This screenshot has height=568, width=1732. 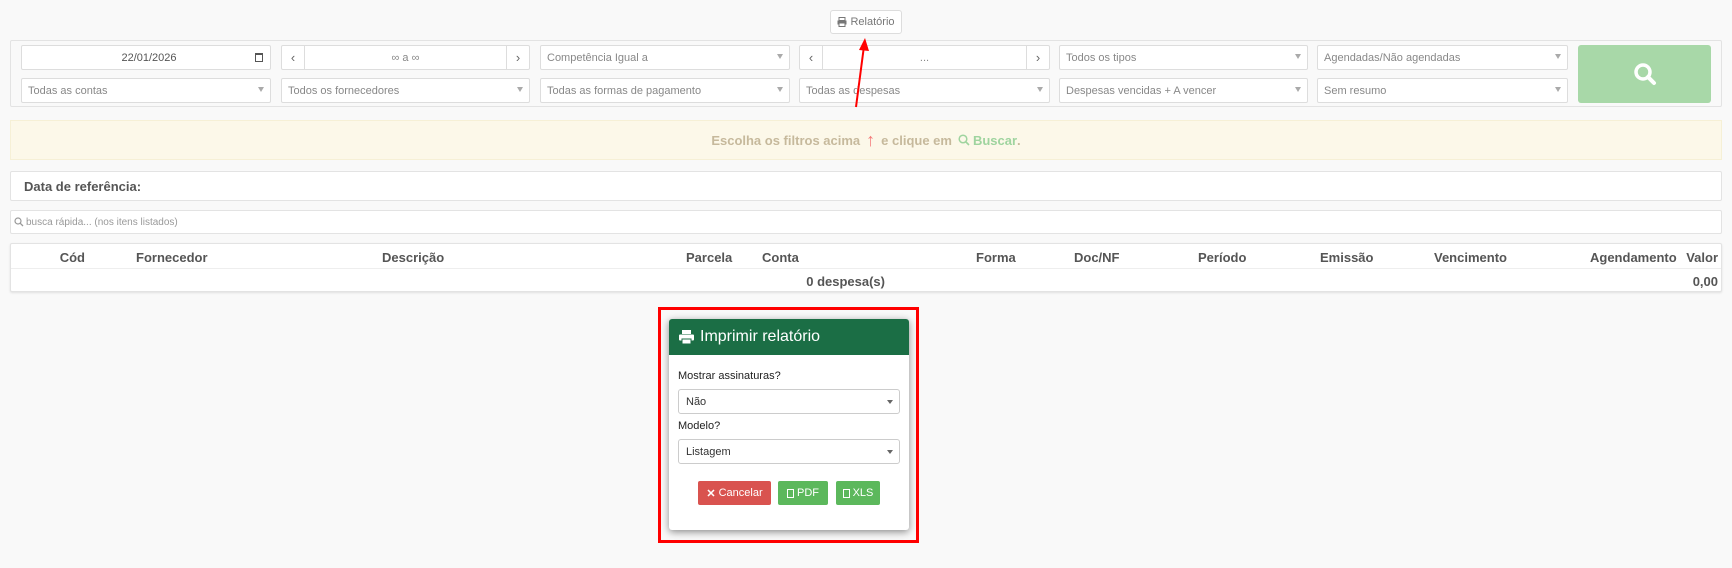 What do you see at coordinates (68, 90) in the screenshot?
I see `contas-value: Todas as contas` at bounding box center [68, 90].